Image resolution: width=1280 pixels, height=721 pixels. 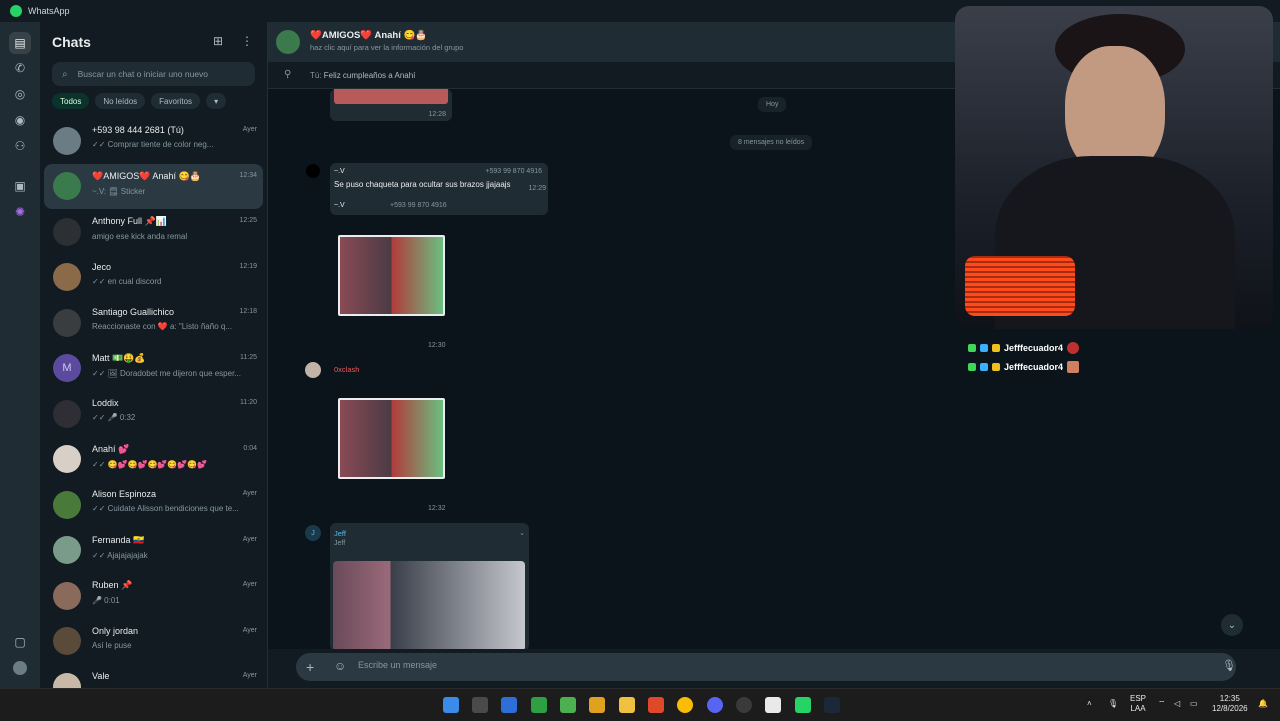 I want to click on webcam-lamp, so click(x=1020, y=286).